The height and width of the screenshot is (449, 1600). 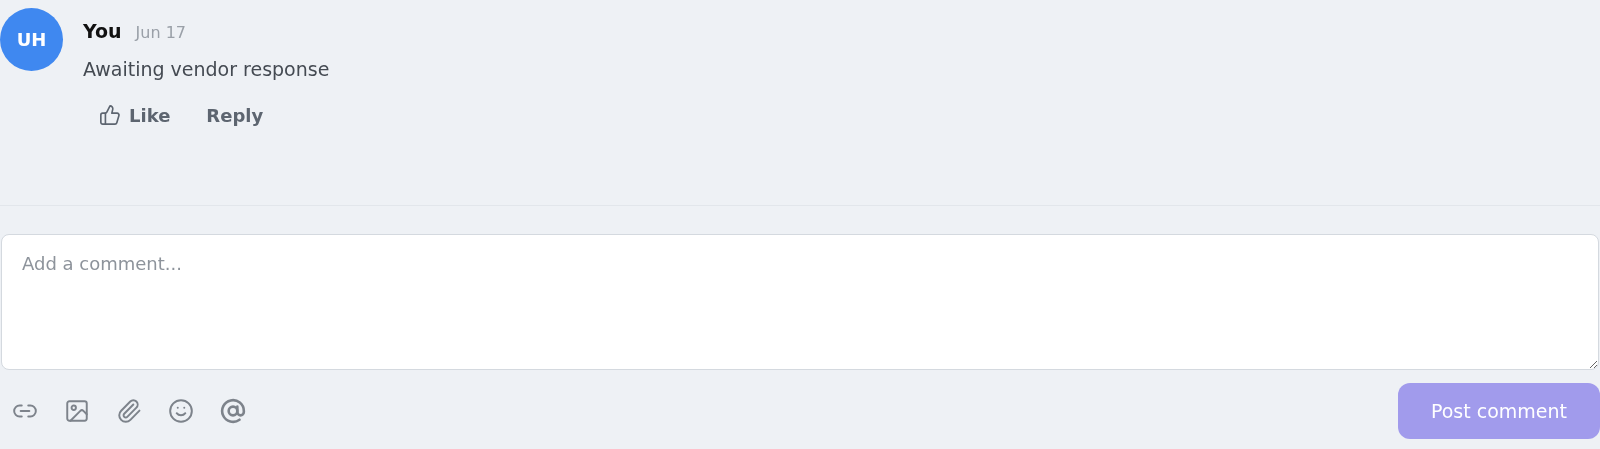 What do you see at coordinates (102, 31) in the screenshot?
I see `author-name: You` at bounding box center [102, 31].